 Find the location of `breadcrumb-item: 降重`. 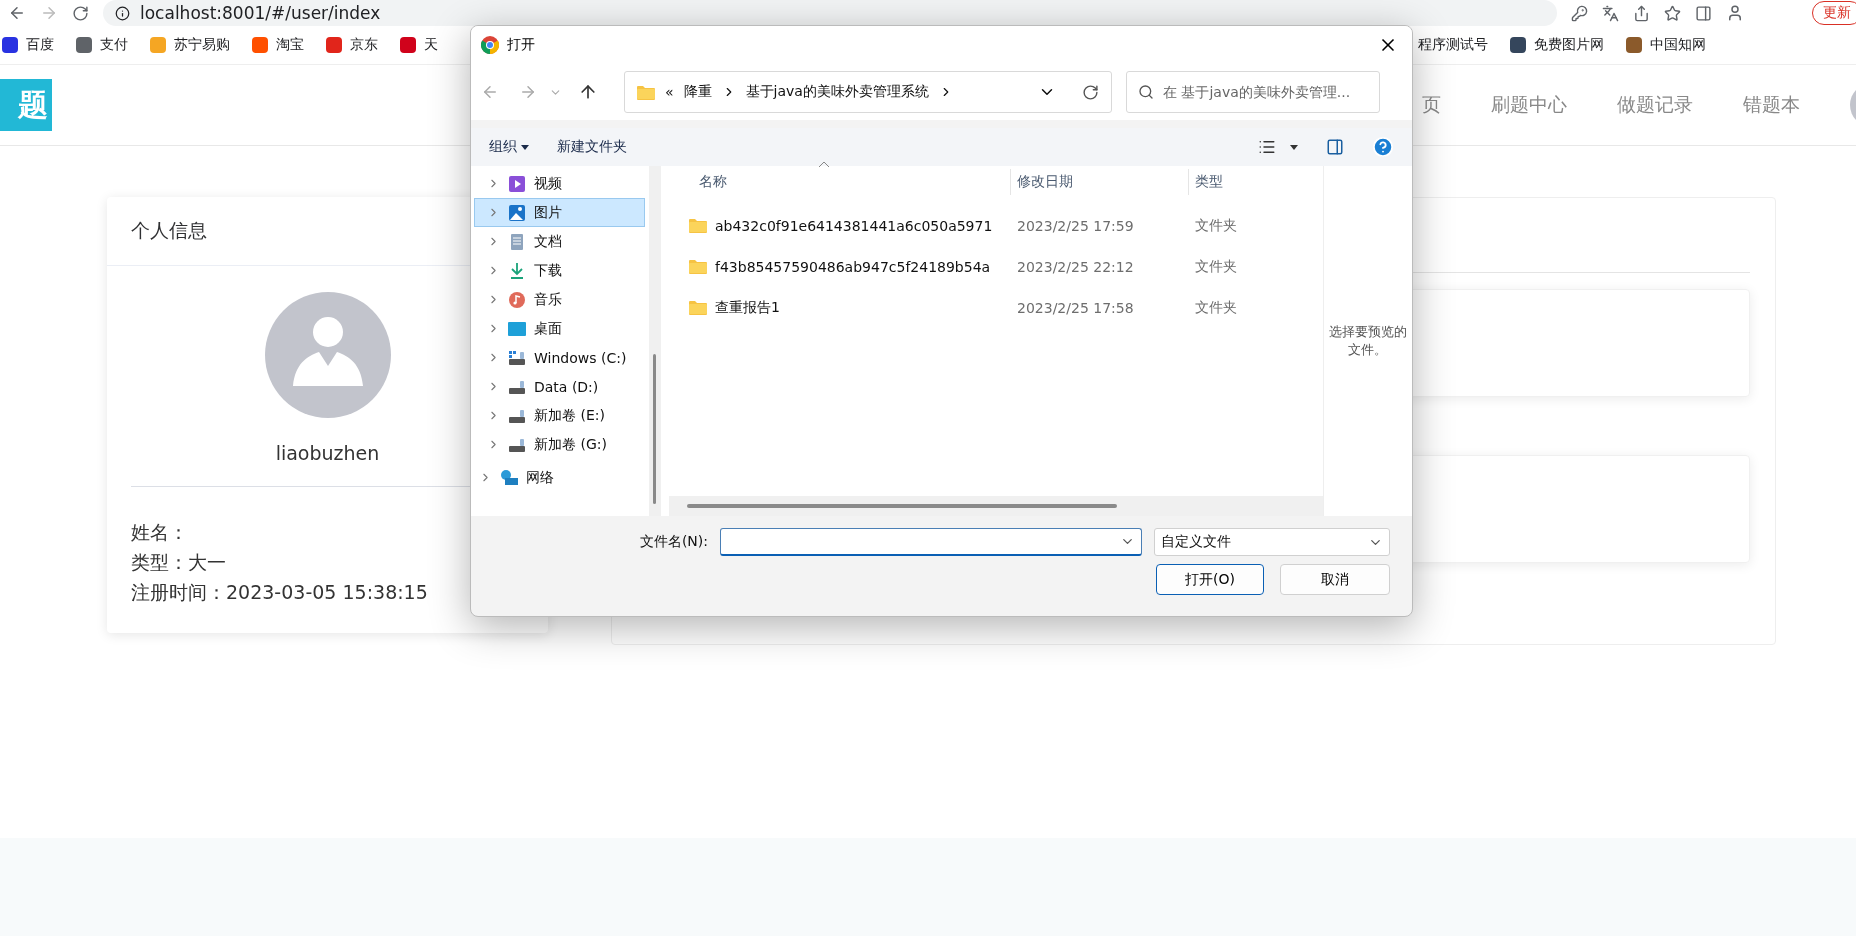

breadcrumb-item: 降重 is located at coordinates (697, 92).